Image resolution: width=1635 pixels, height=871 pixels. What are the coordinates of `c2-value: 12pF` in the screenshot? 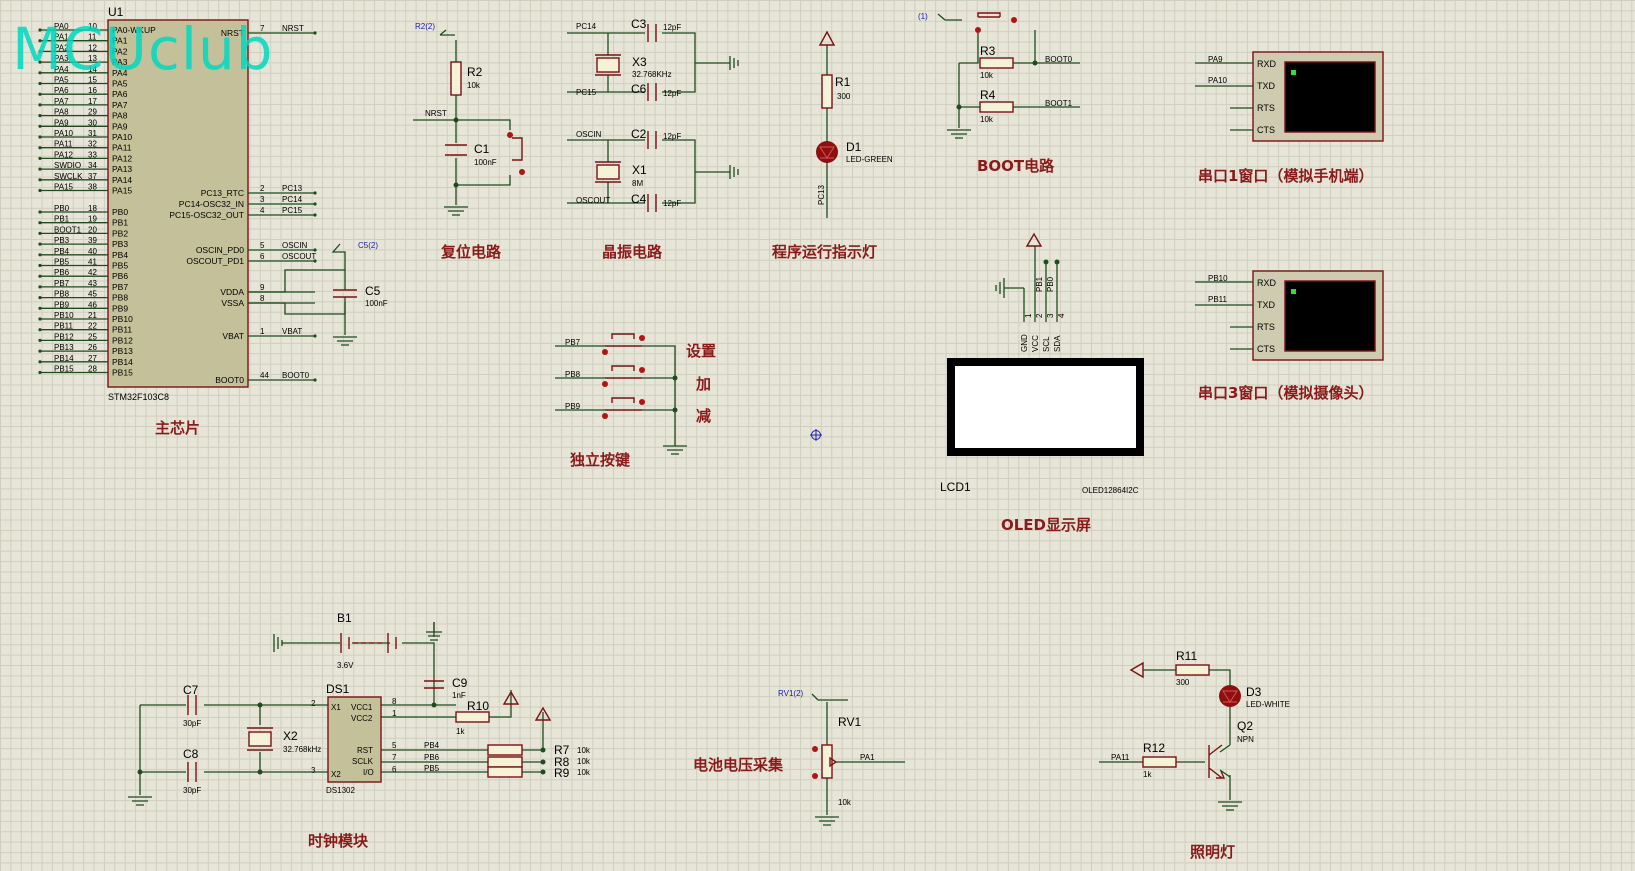 It's located at (672, 136).